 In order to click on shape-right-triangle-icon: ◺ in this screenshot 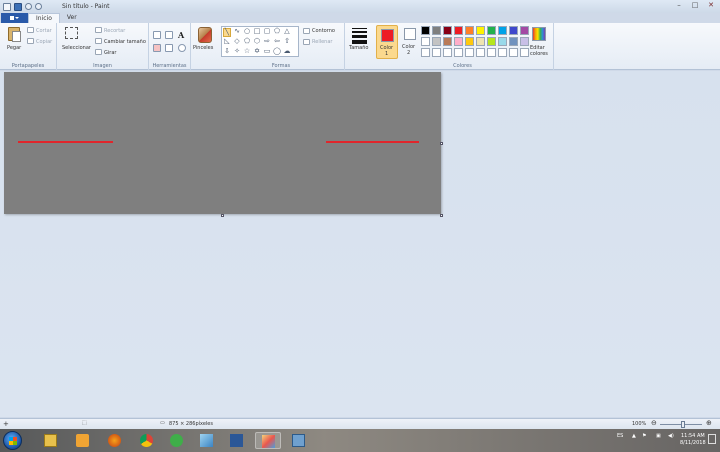, I will do `click(227, 41)`.